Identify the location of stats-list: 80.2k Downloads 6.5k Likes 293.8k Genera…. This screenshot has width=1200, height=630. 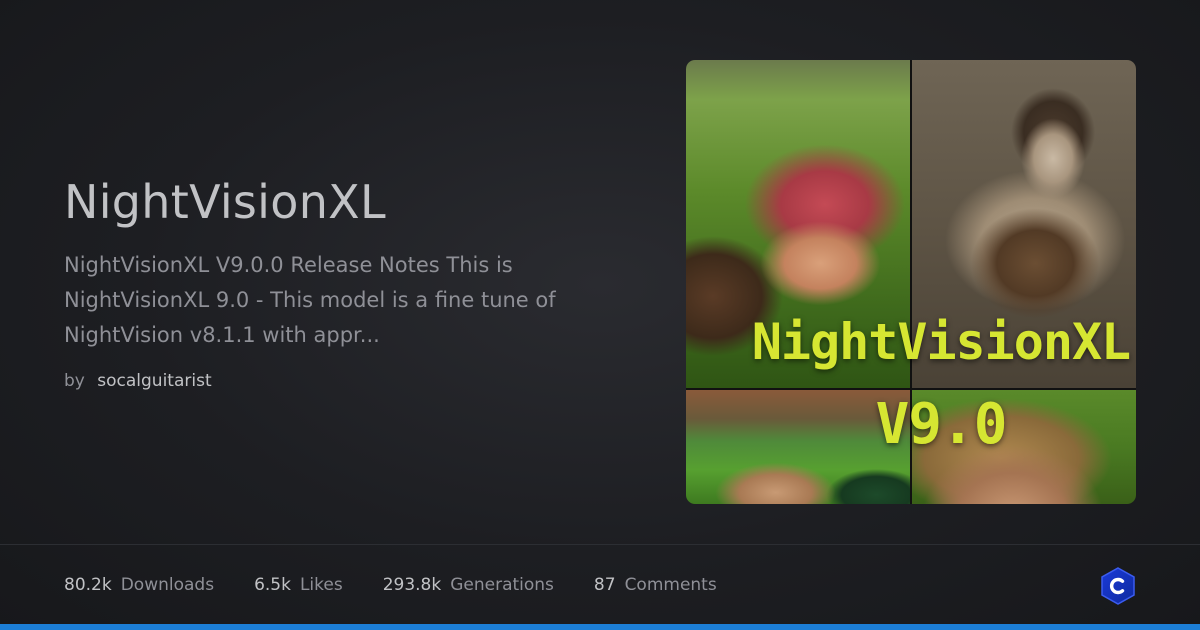
(410, 585).